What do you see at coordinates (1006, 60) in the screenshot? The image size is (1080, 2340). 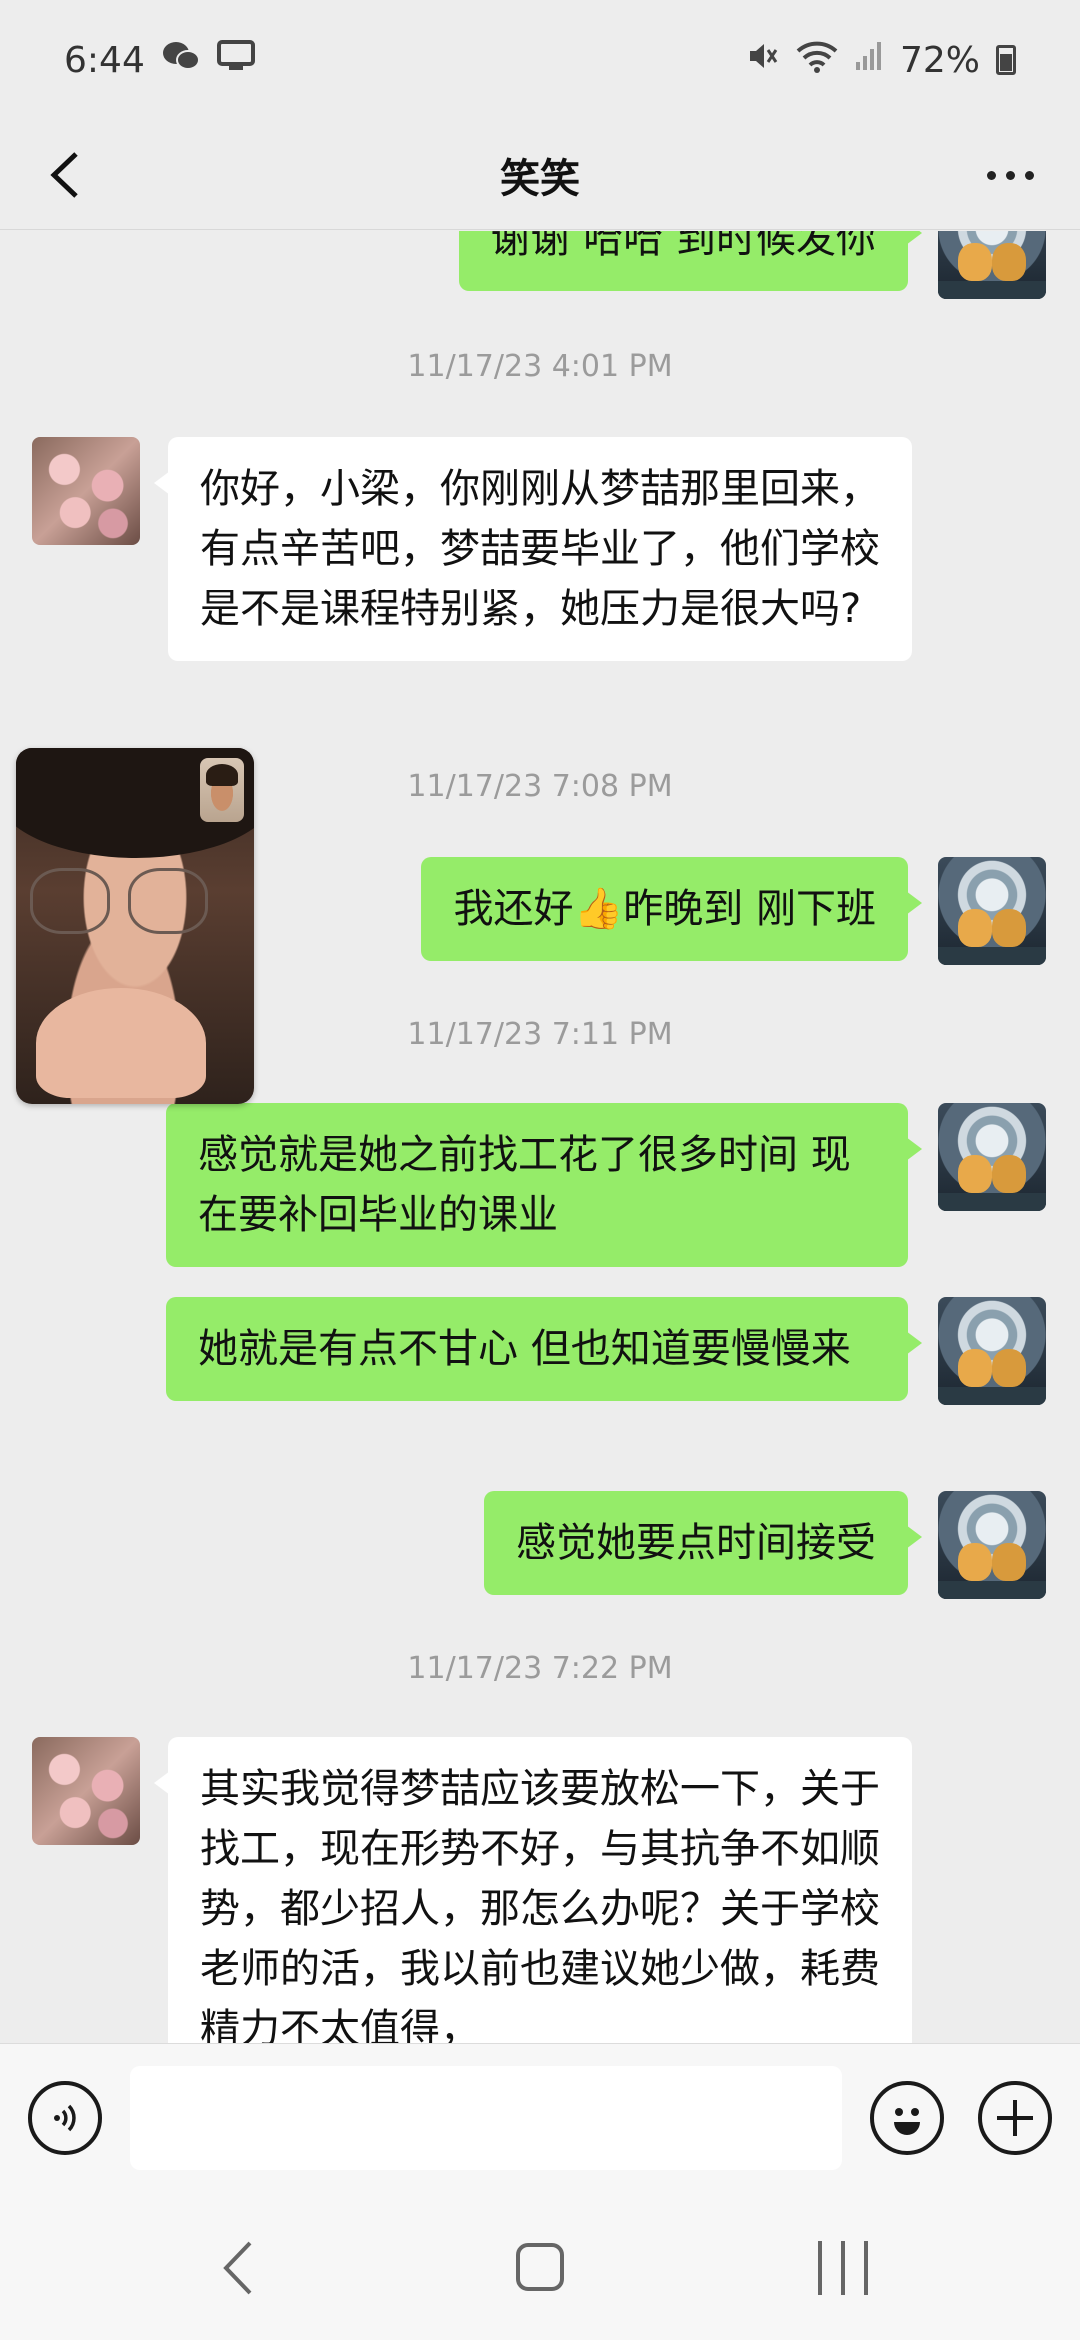 I see `battery-icon` at bounding box center [1006, 60].